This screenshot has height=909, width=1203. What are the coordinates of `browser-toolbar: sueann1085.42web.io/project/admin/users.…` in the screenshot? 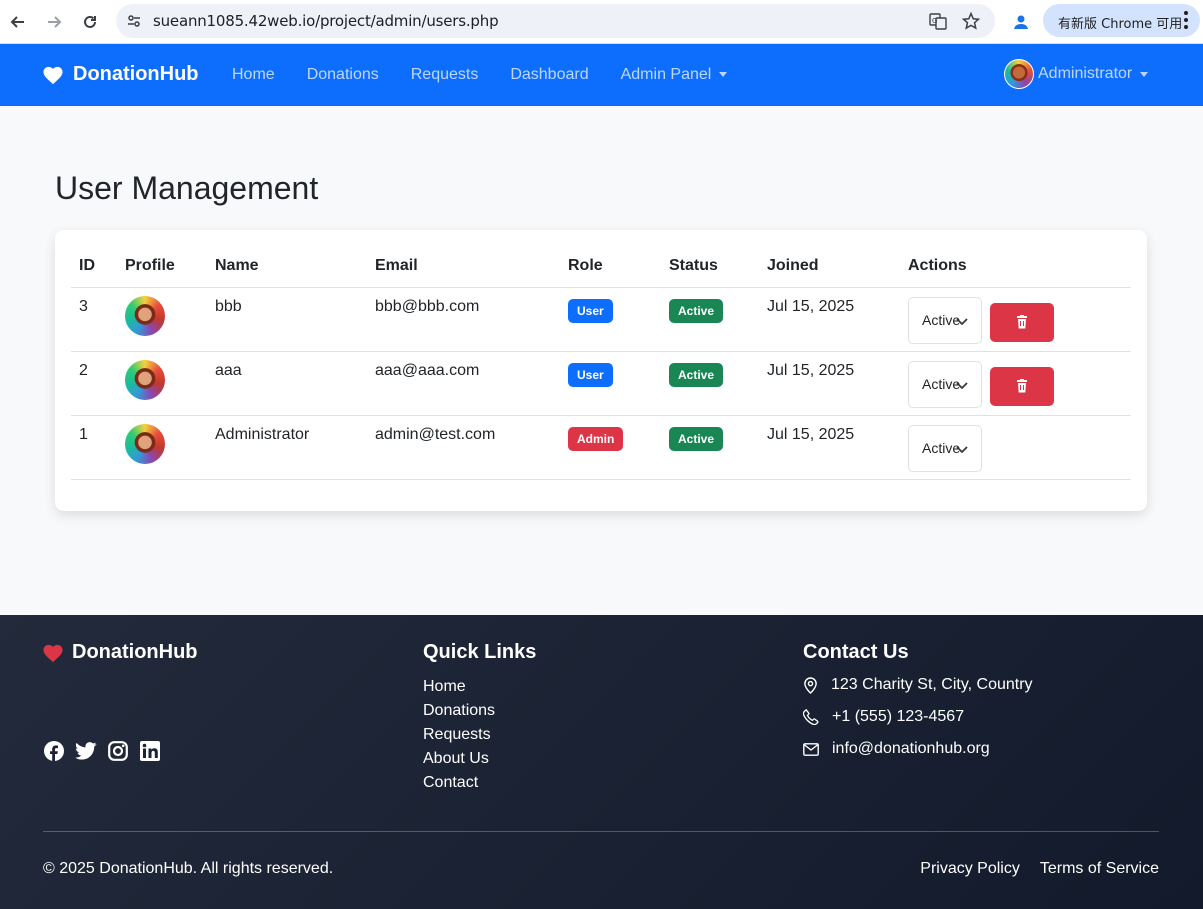 It's located at (601, 22).